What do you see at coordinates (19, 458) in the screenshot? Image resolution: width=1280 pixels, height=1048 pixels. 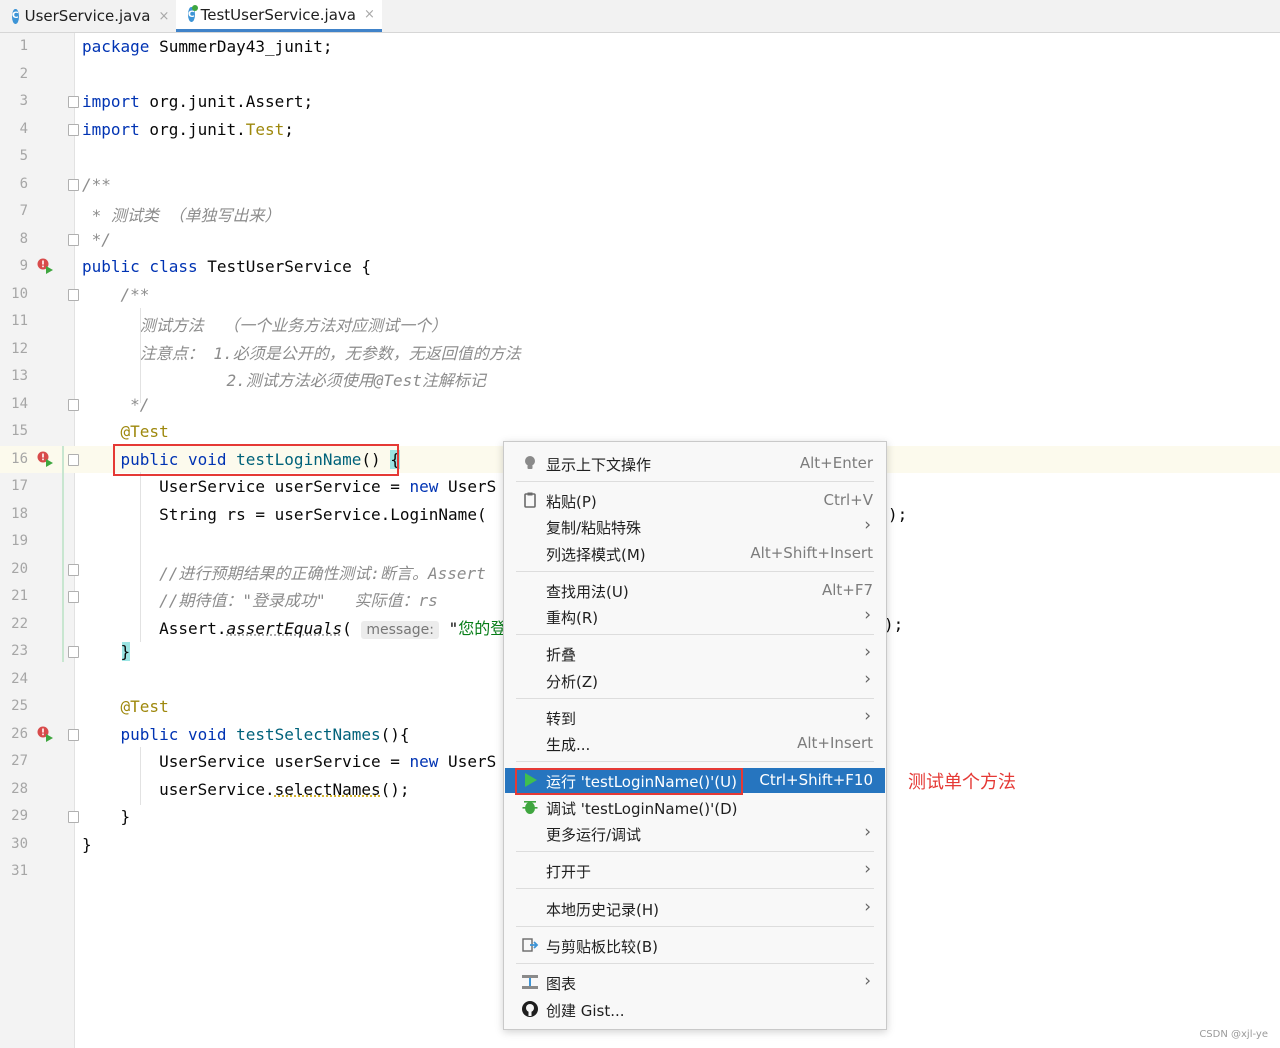 I see `line-number: 16` at bounding box center [19, 458].